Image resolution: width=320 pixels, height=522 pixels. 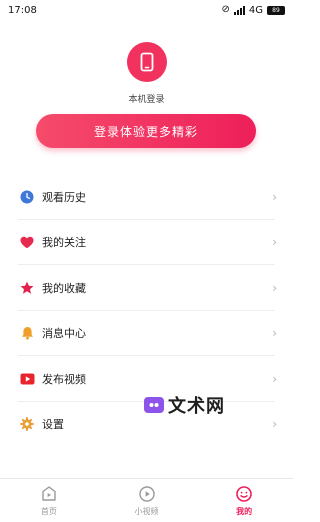 What do you see at coordinates (196, 406) in the screenshot?
I see `watermark-text: 文术网` at bounding box center [196, 406].